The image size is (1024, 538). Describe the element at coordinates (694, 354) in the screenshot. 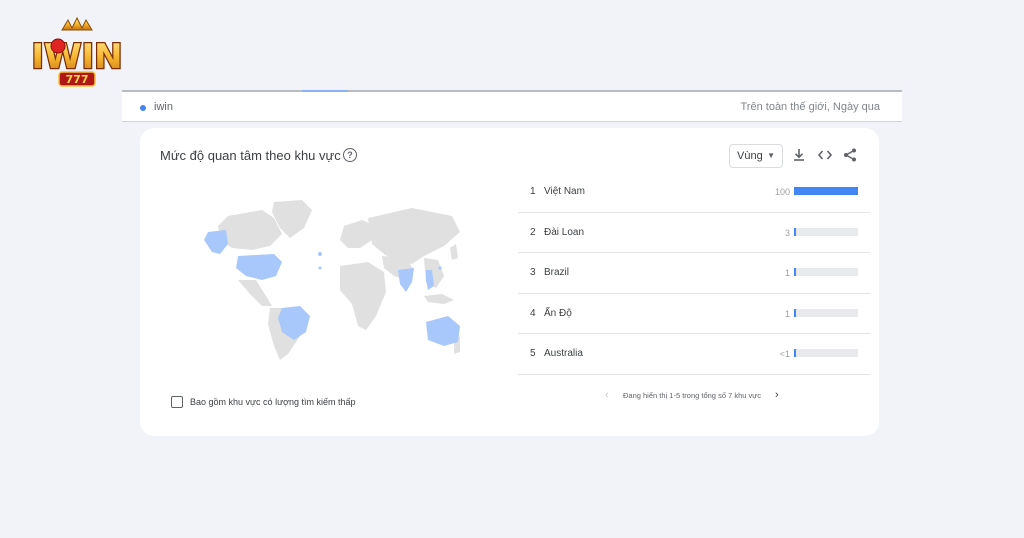

I see `region-row: 5 Australia <1` at that location.